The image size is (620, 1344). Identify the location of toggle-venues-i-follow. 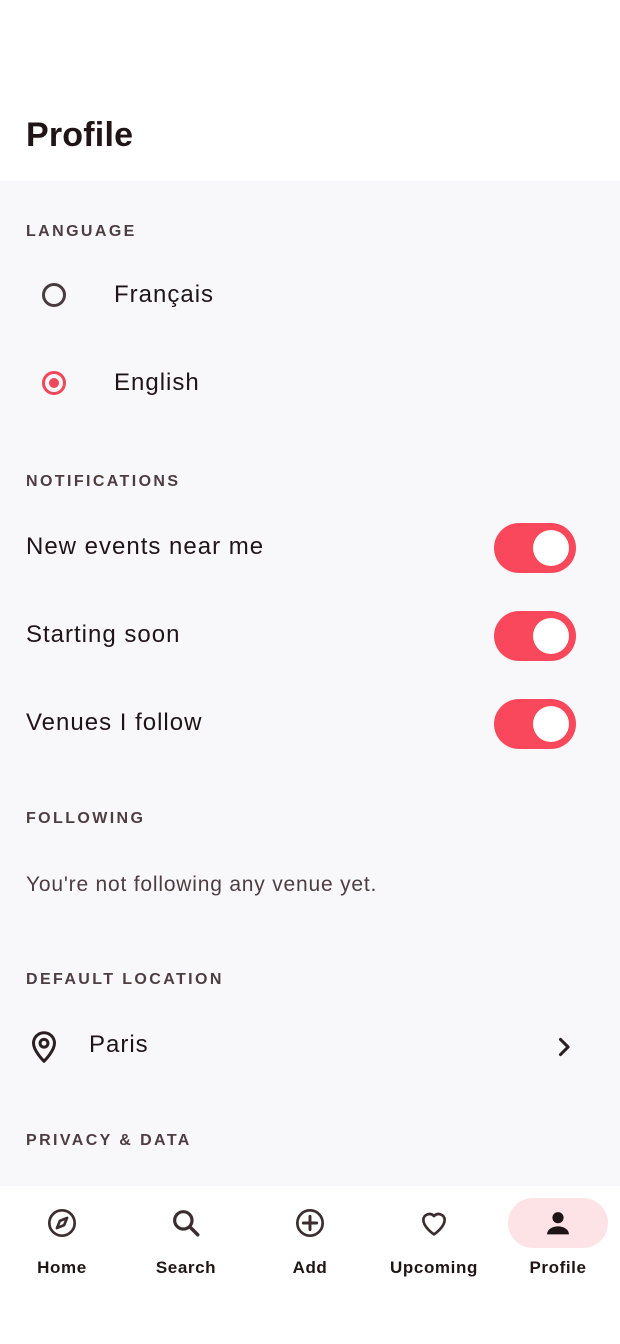
(535, 724).